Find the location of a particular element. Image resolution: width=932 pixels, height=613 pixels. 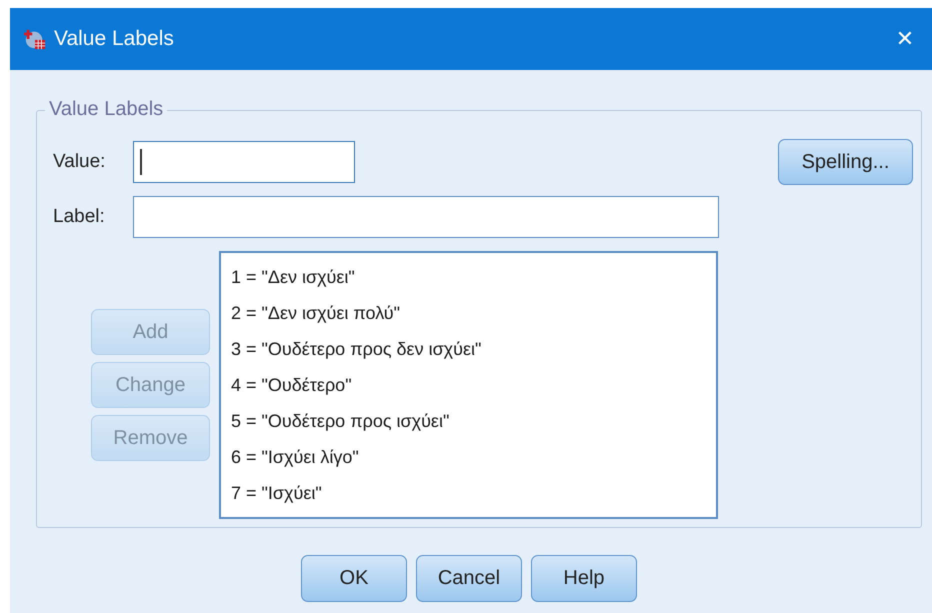

list-item: 1 = "Δεν ισχύει" is located at coordinates (468, 277).